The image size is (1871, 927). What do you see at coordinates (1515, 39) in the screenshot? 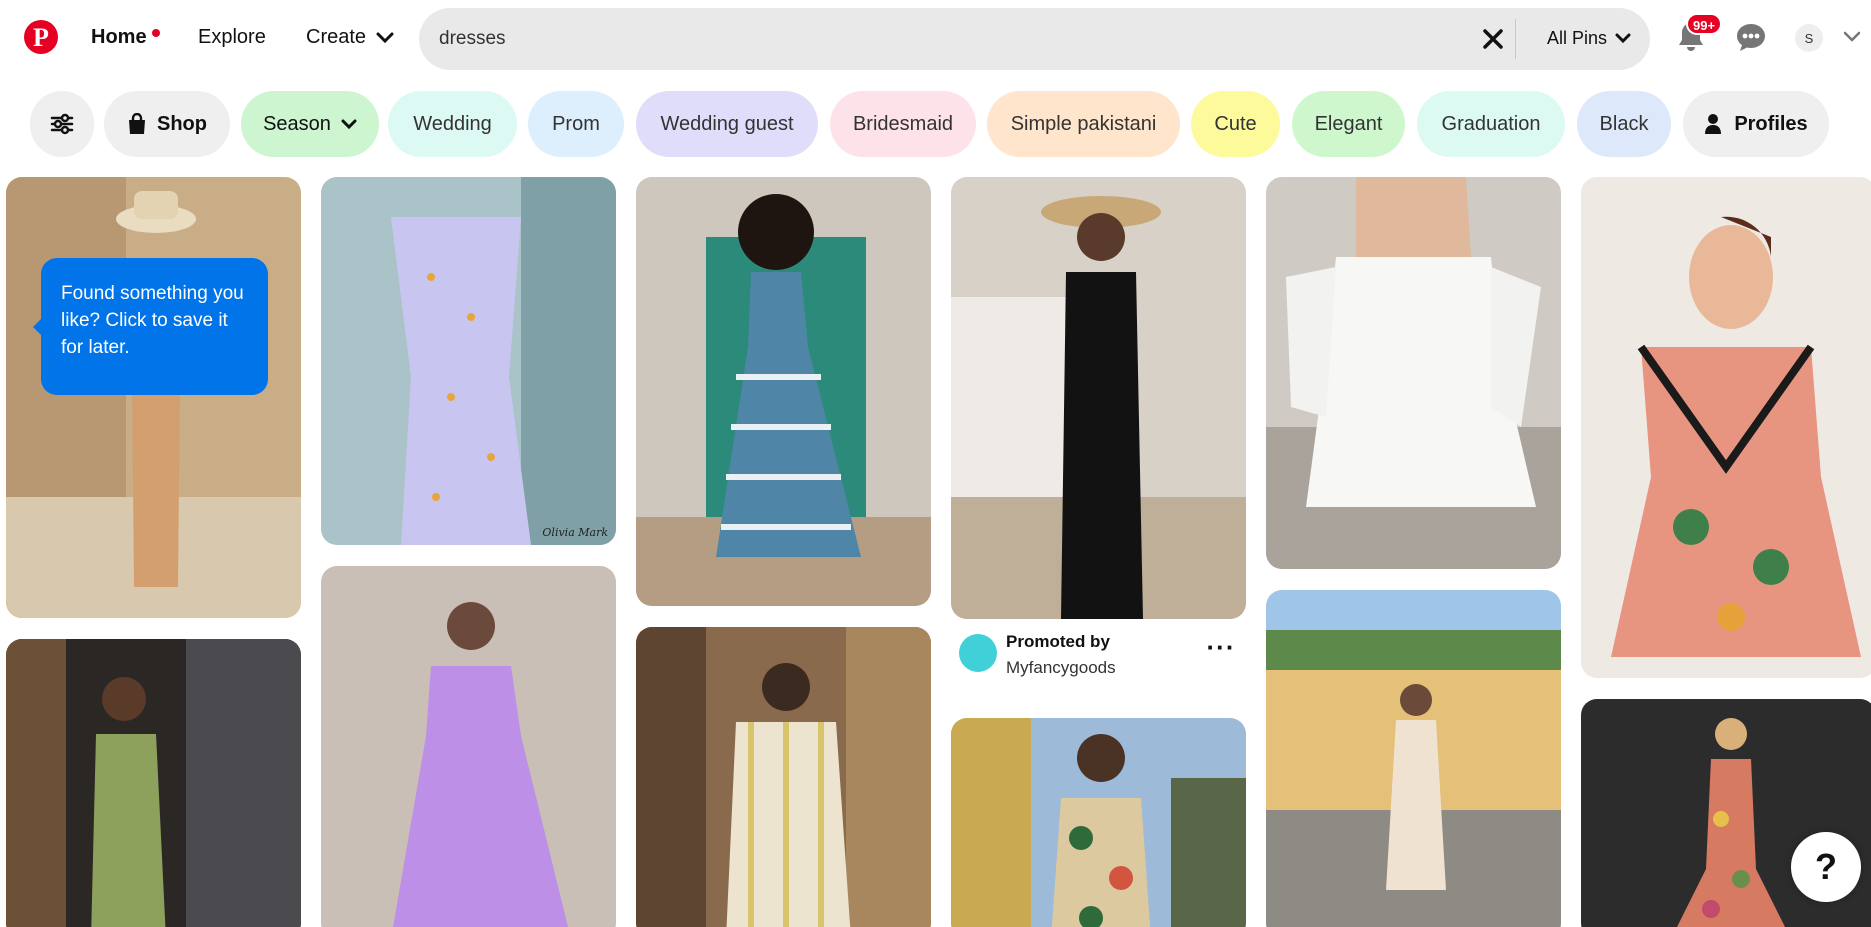
I see `search-divider` at bounding box center [1515, 39].